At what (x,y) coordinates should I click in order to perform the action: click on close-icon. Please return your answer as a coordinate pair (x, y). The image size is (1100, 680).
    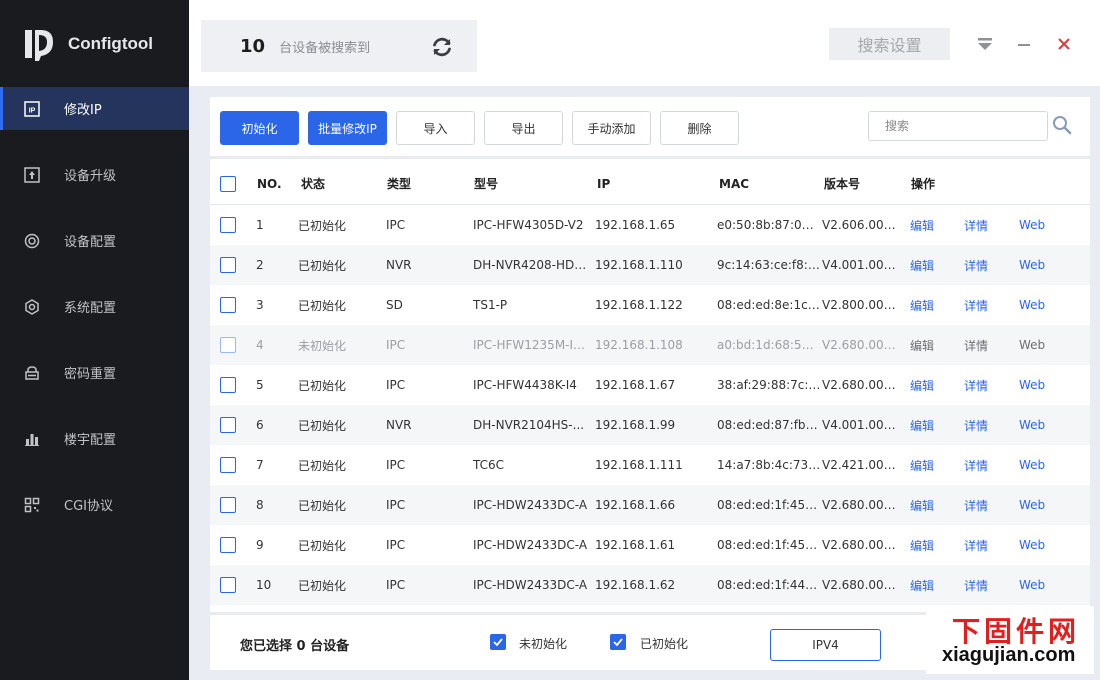
    Looking at the image, I should click on (1064, 44).